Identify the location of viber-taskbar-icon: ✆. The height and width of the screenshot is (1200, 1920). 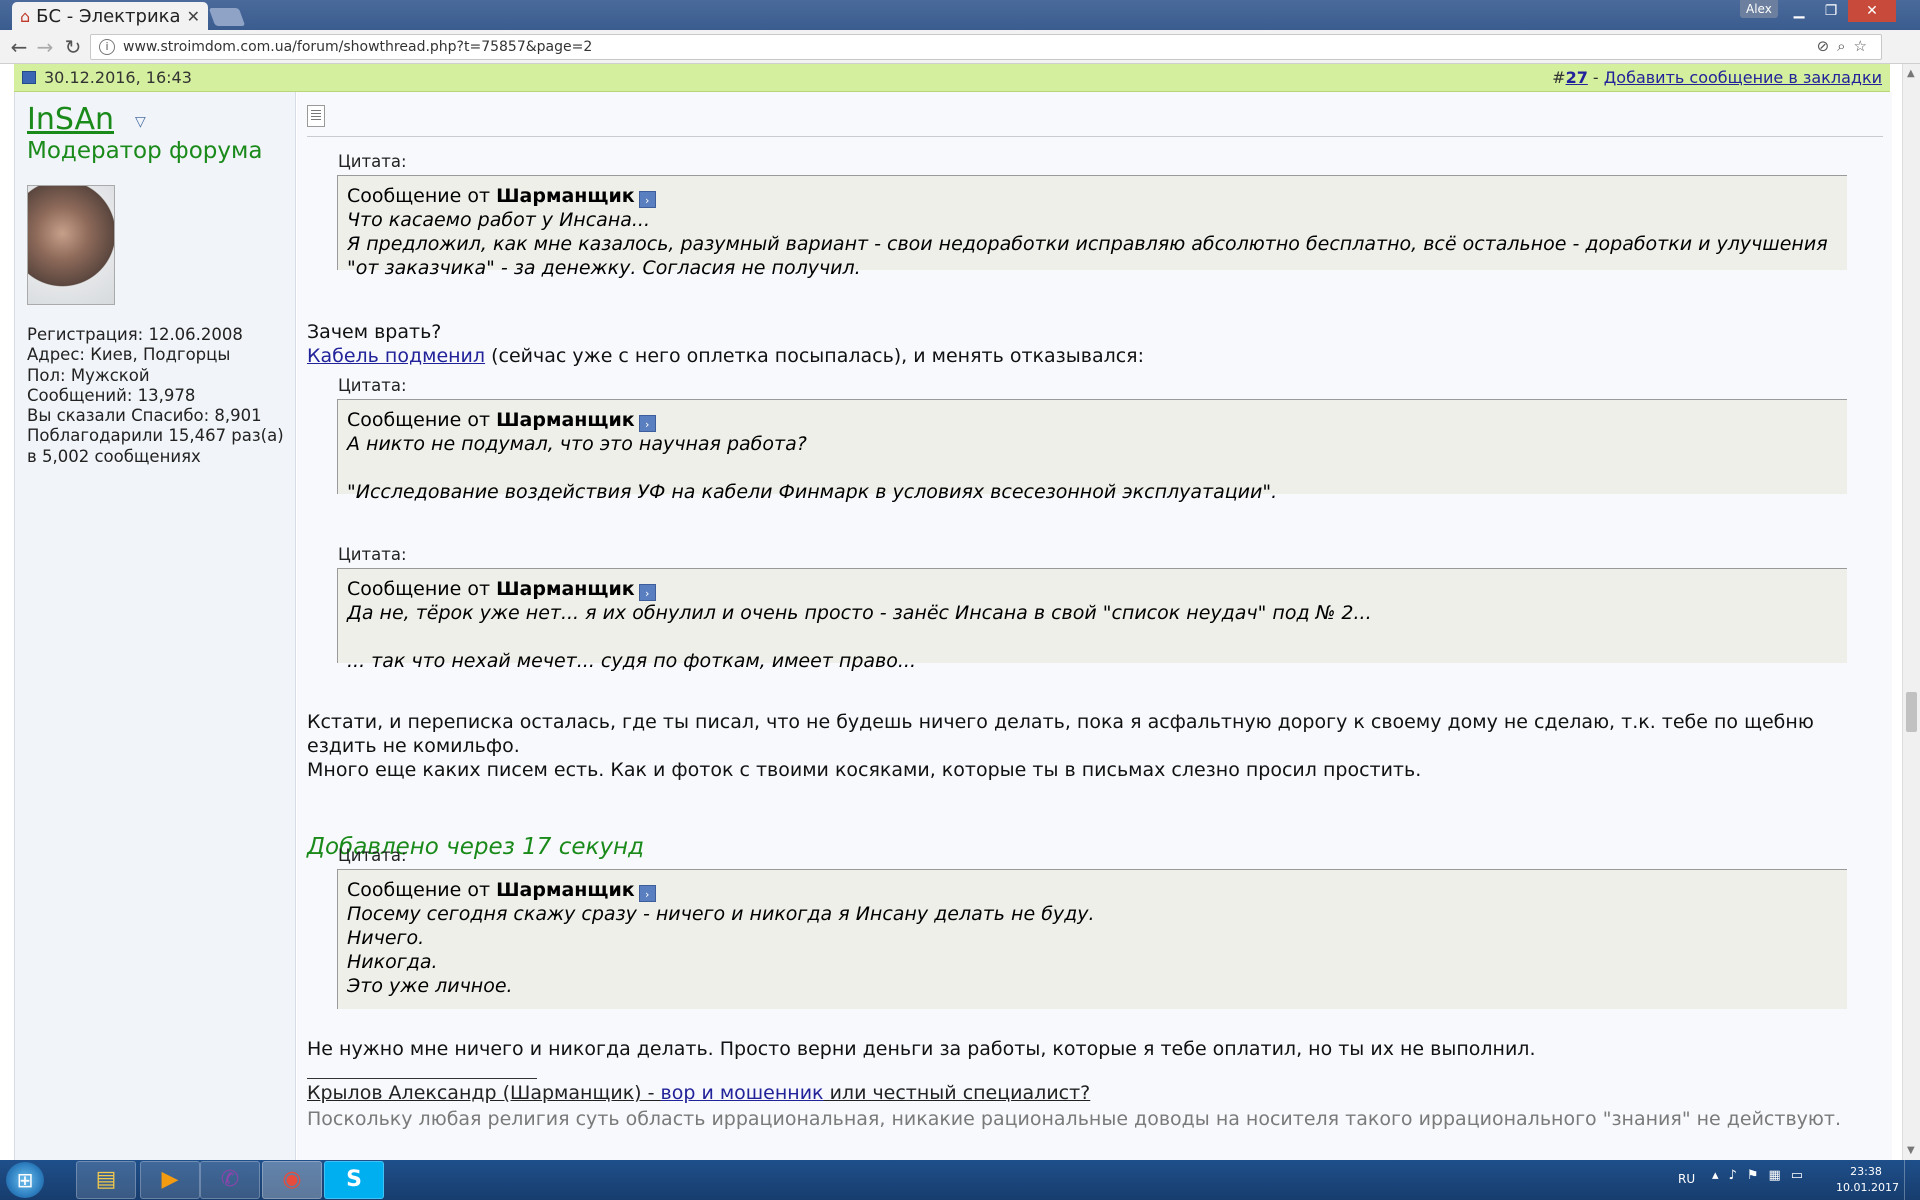
(230, 1180).